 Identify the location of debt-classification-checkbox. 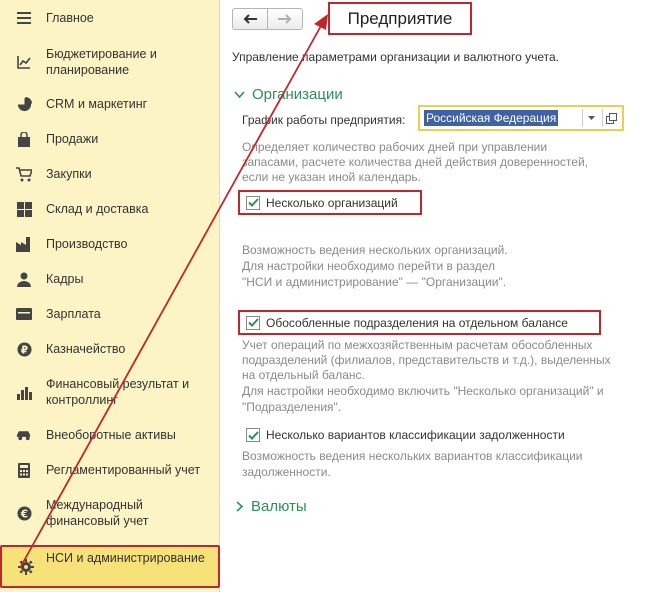
(253, 435).